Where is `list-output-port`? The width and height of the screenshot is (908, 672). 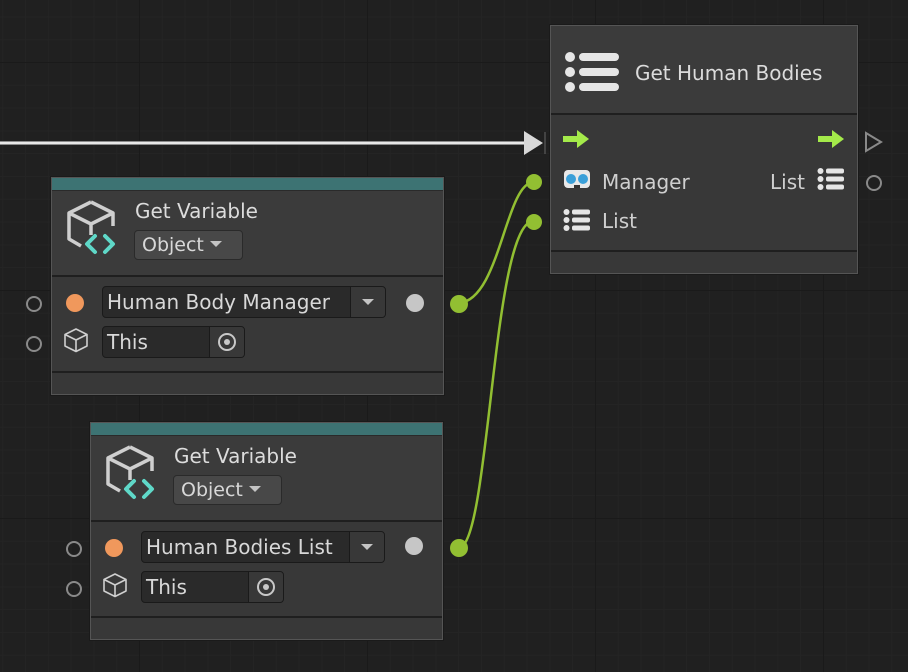
list-output-port is located at coordinates (874, 183).